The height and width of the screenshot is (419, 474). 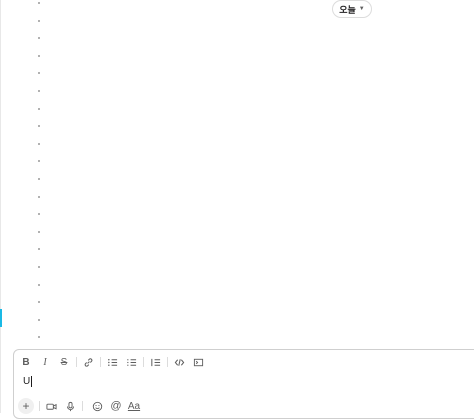 I want to click on code-button, so click(x=179, y=362).